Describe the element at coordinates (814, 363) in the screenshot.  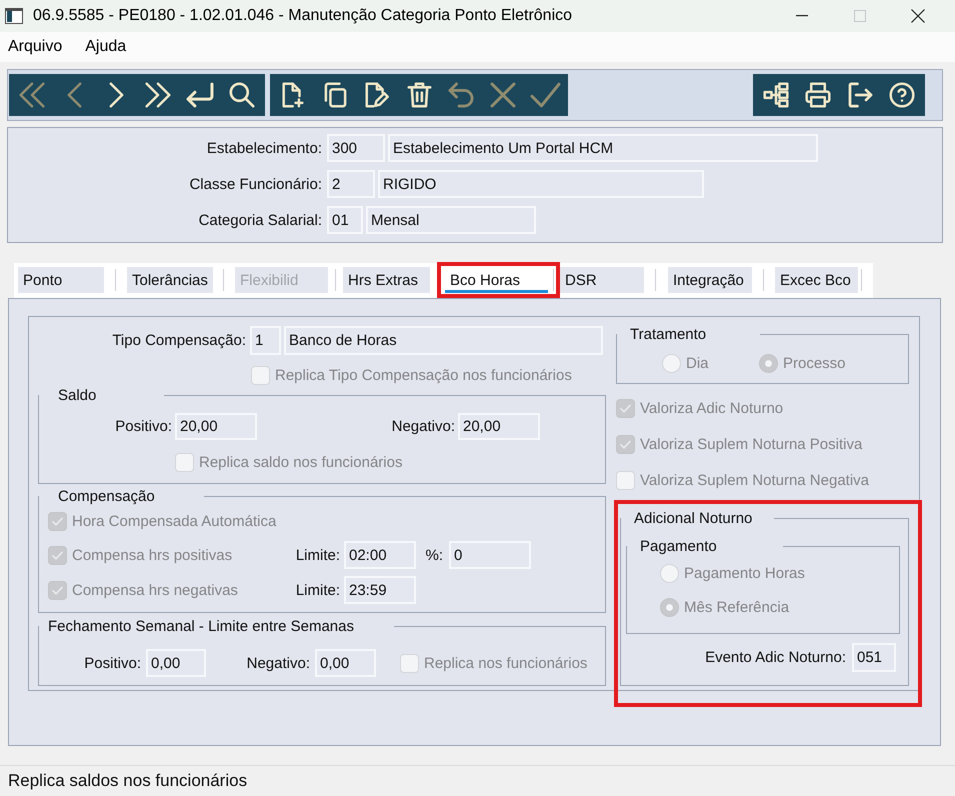
I see `radio-label: Processo` at that location.